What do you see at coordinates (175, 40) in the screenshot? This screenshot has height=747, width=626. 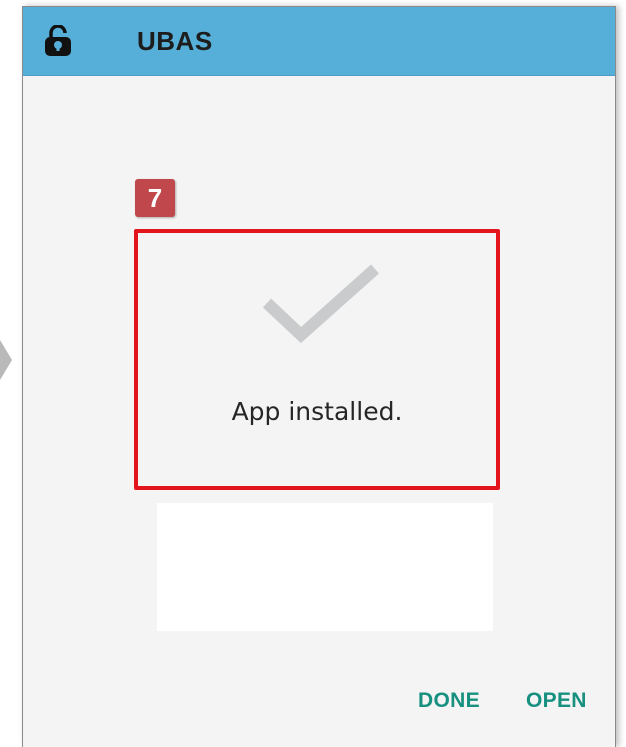 I see `app-title: UBAS` at bounding box center [175, 40].